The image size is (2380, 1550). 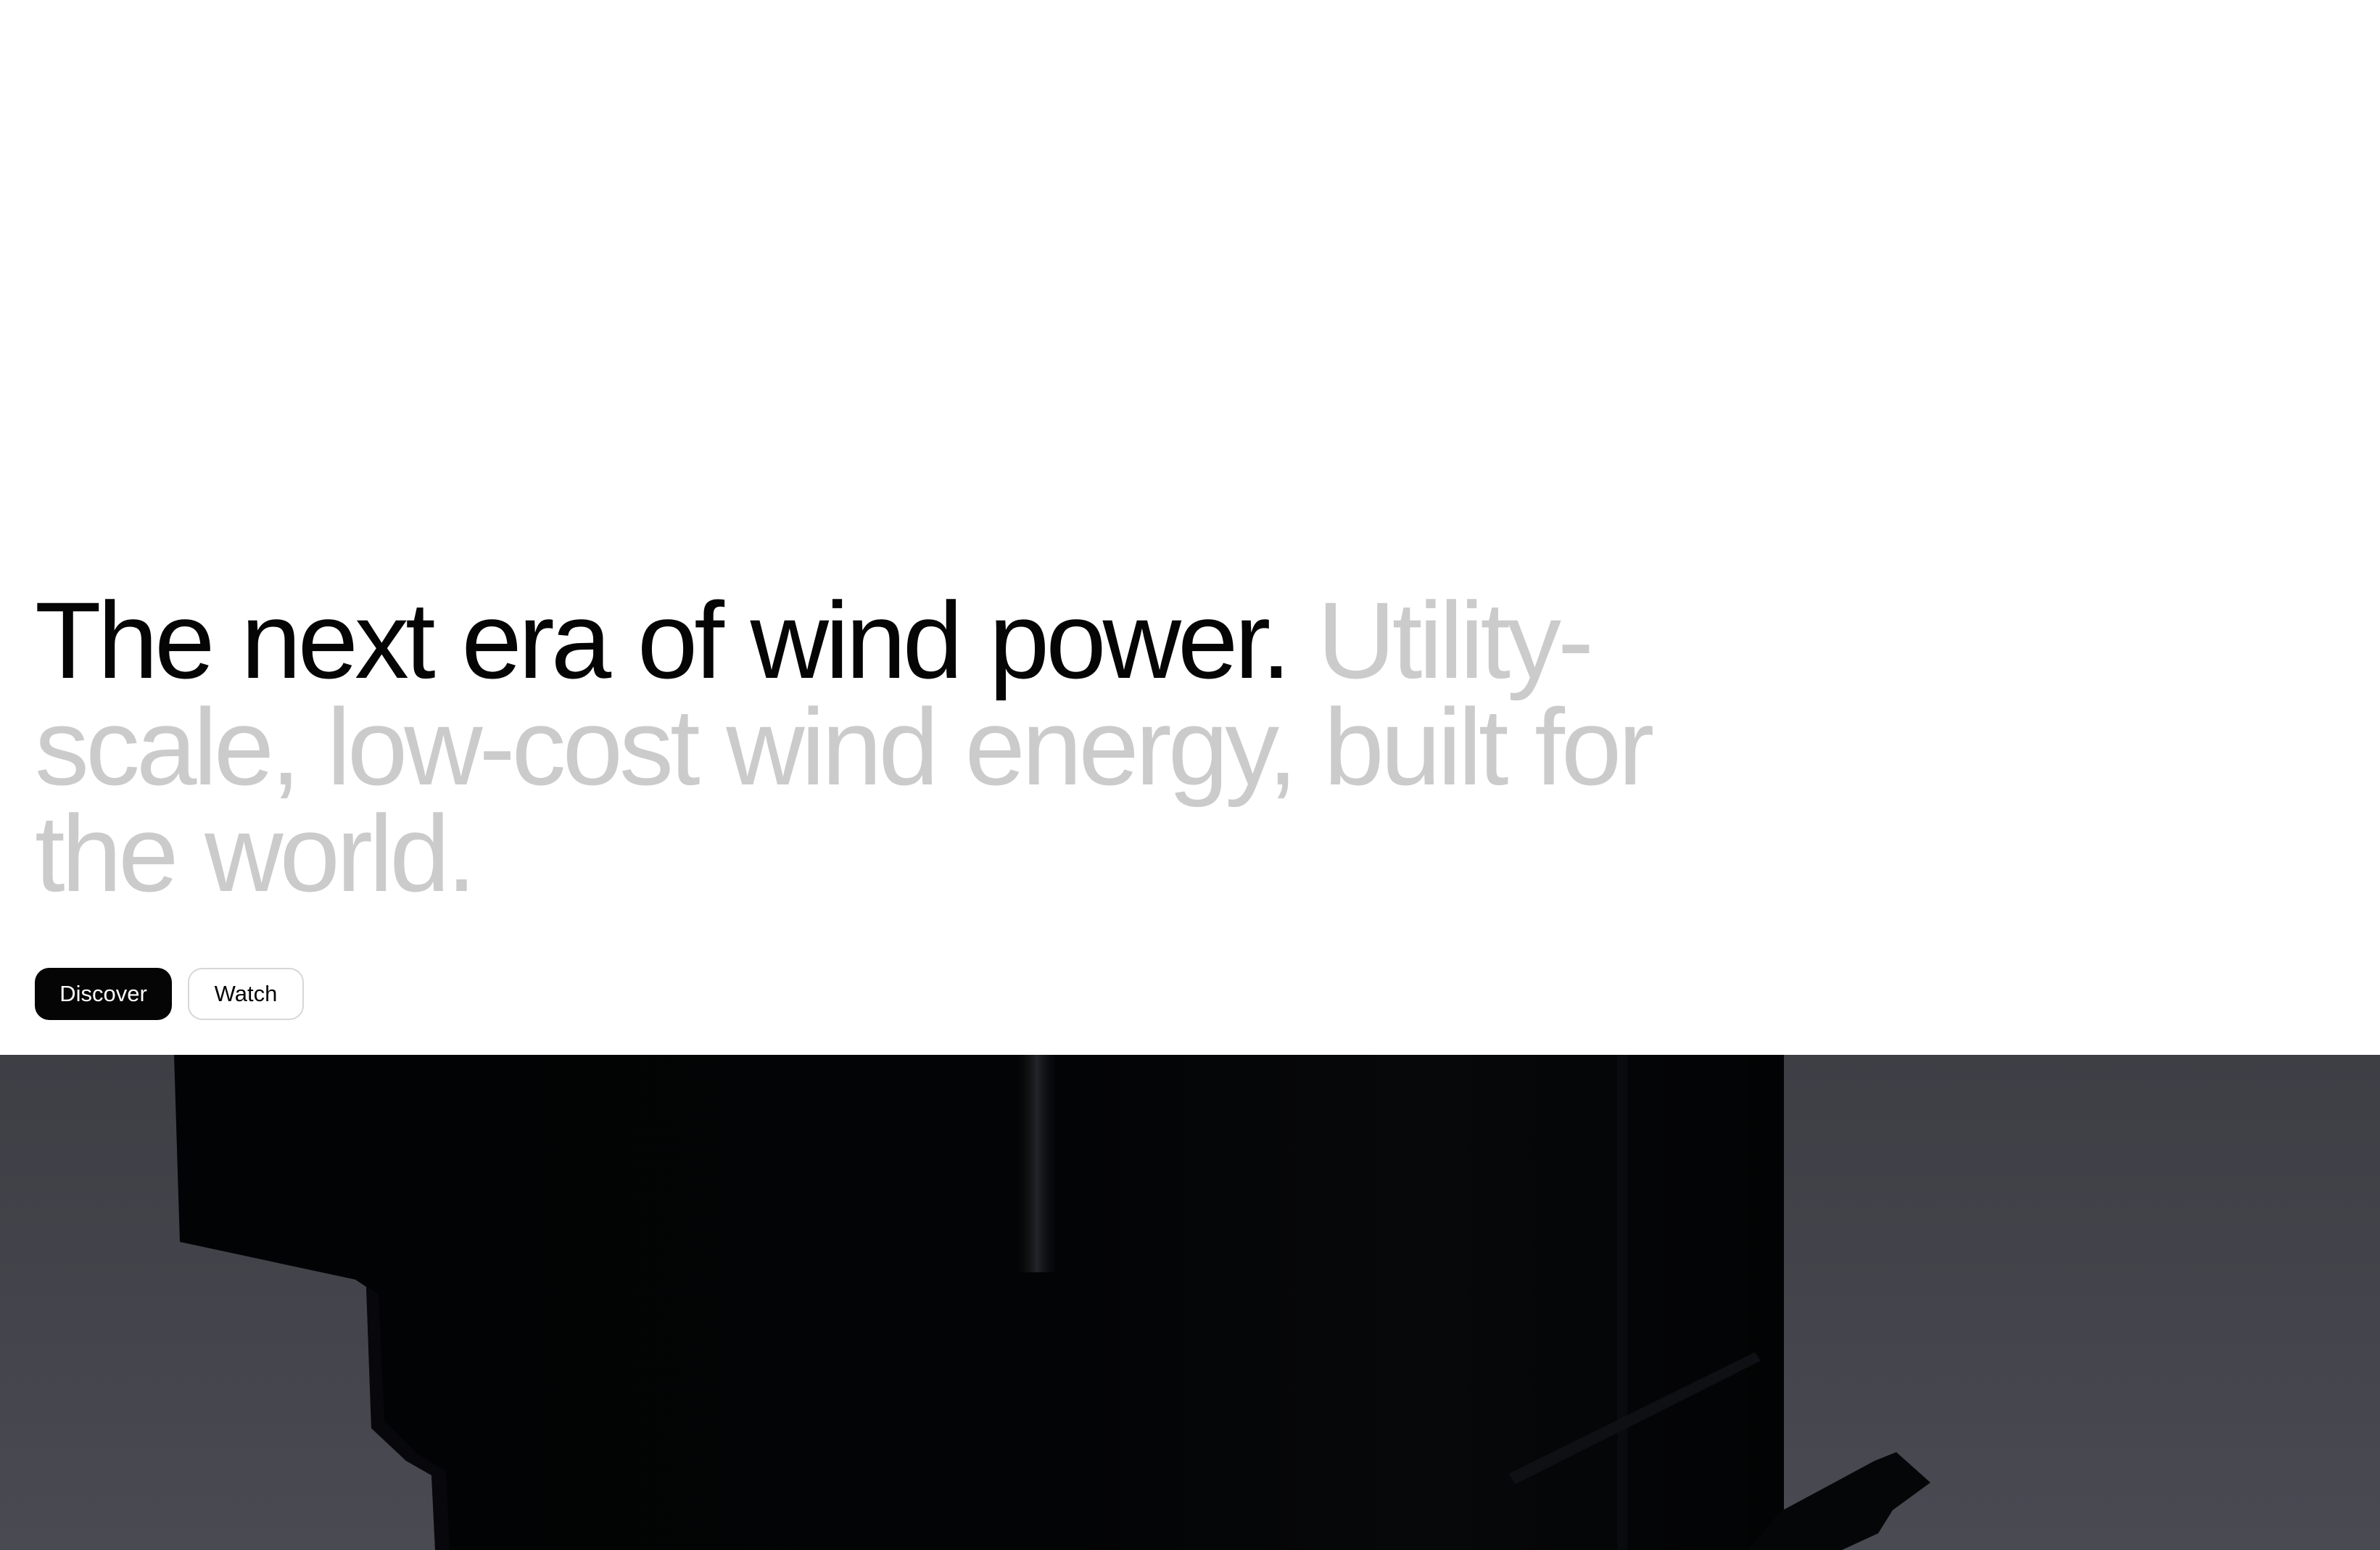 I want to click on discover-button: Discover, so click(x=103, y=994).